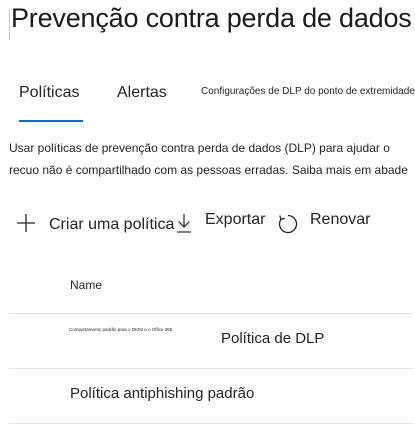 This screenshot has width=415, height=430. Describe the element at coordinates (288, 224) in the screenshot. I see `refresh-icon` at that location.